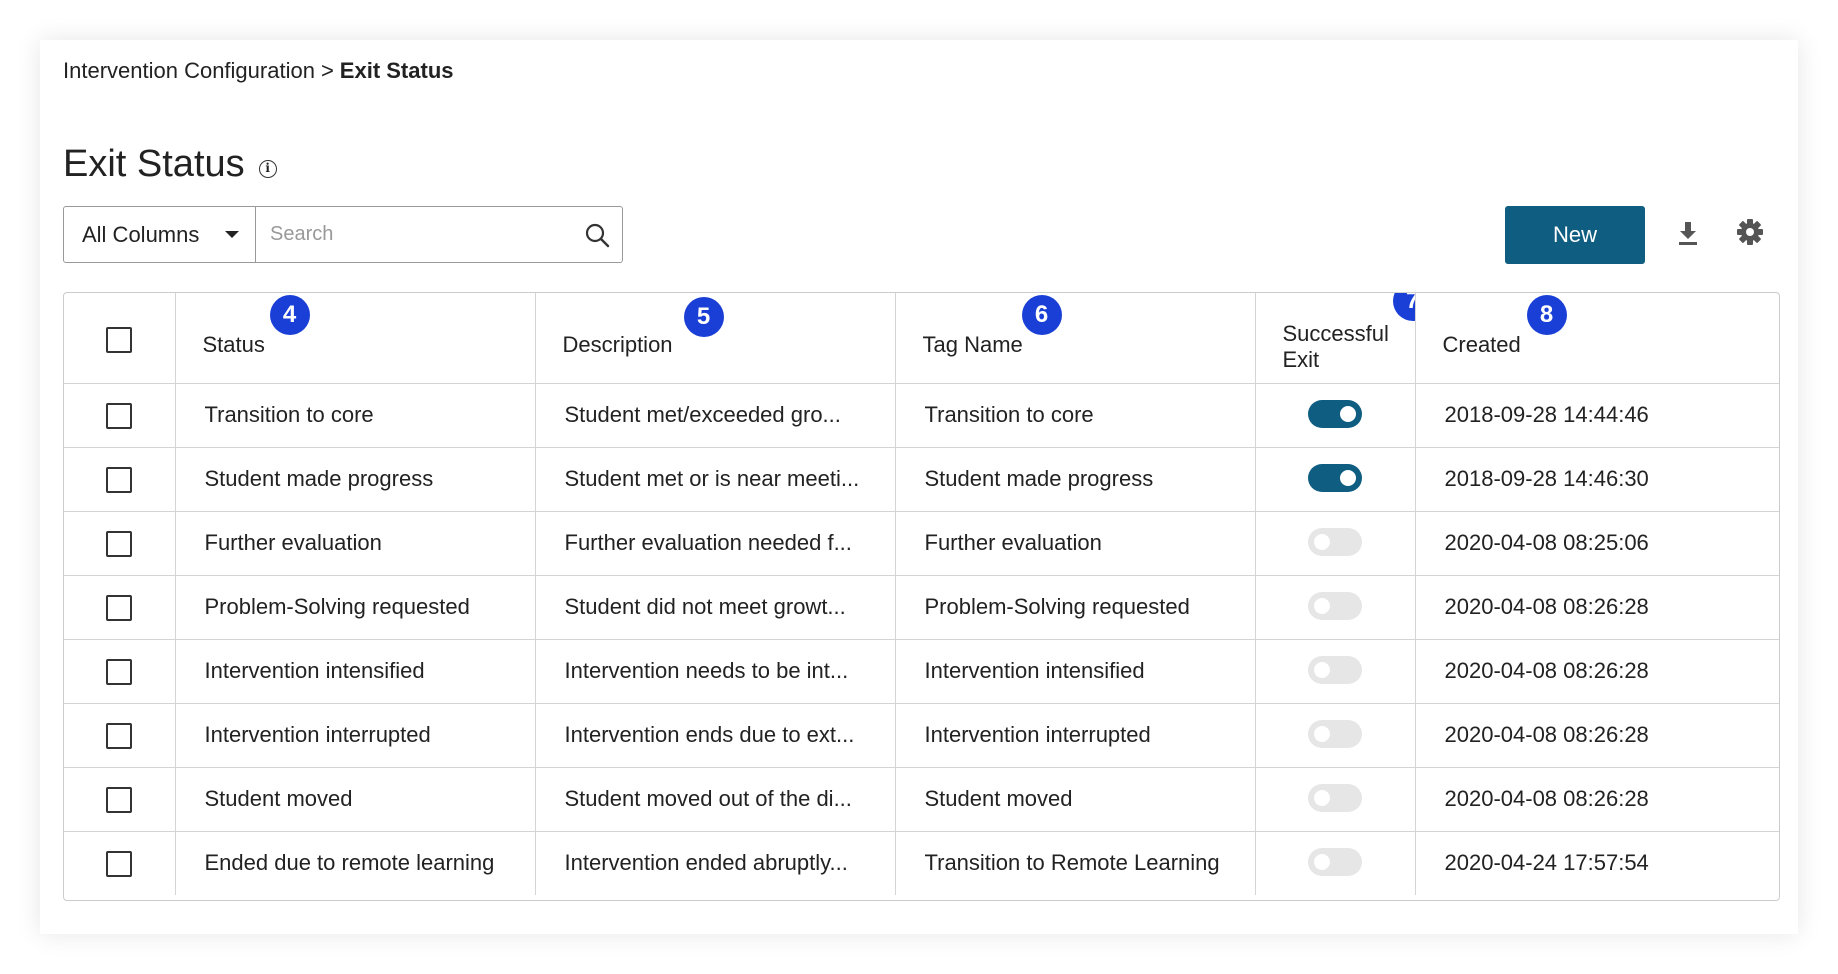 The height and width of the screenshot is (974, 1838). I want to click on breadcrumb: Intervention Configuration > Exit Status, so click(258, 71).